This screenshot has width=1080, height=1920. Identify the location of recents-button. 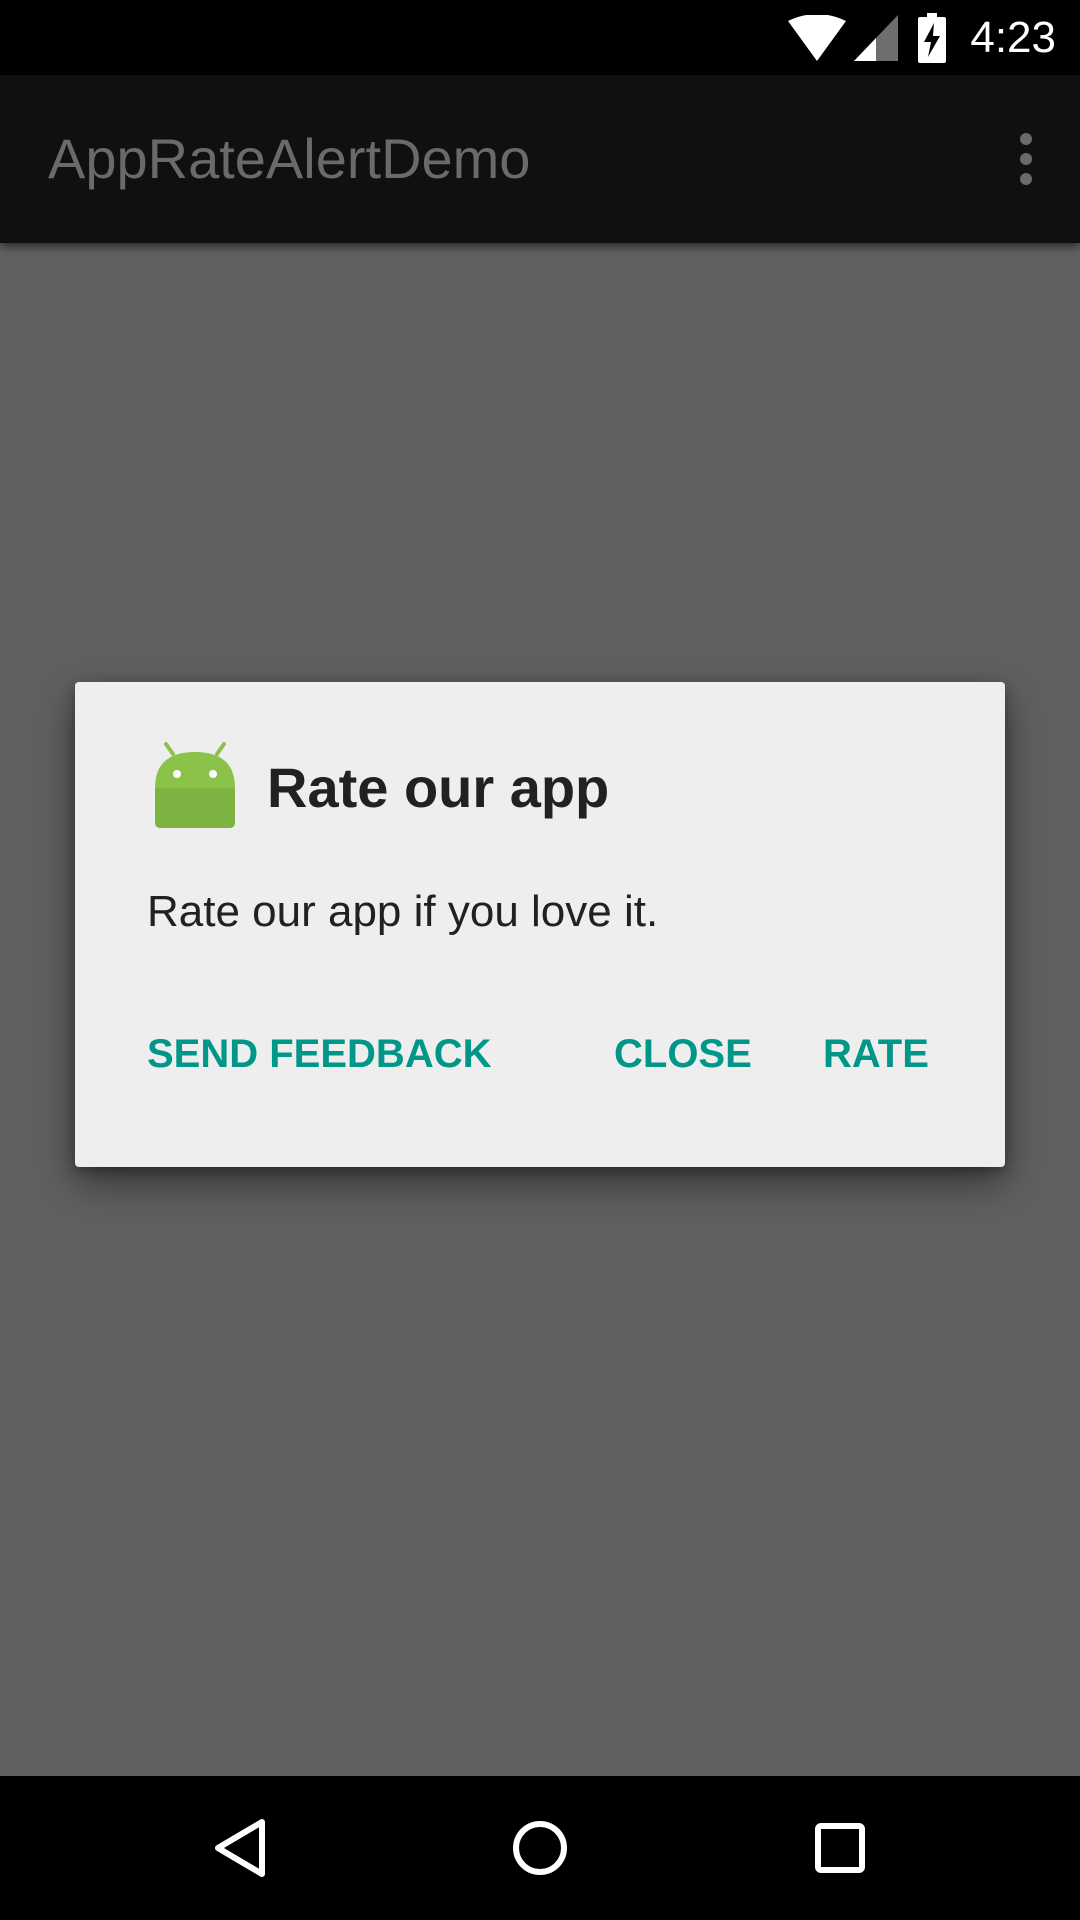
(840, 1848).